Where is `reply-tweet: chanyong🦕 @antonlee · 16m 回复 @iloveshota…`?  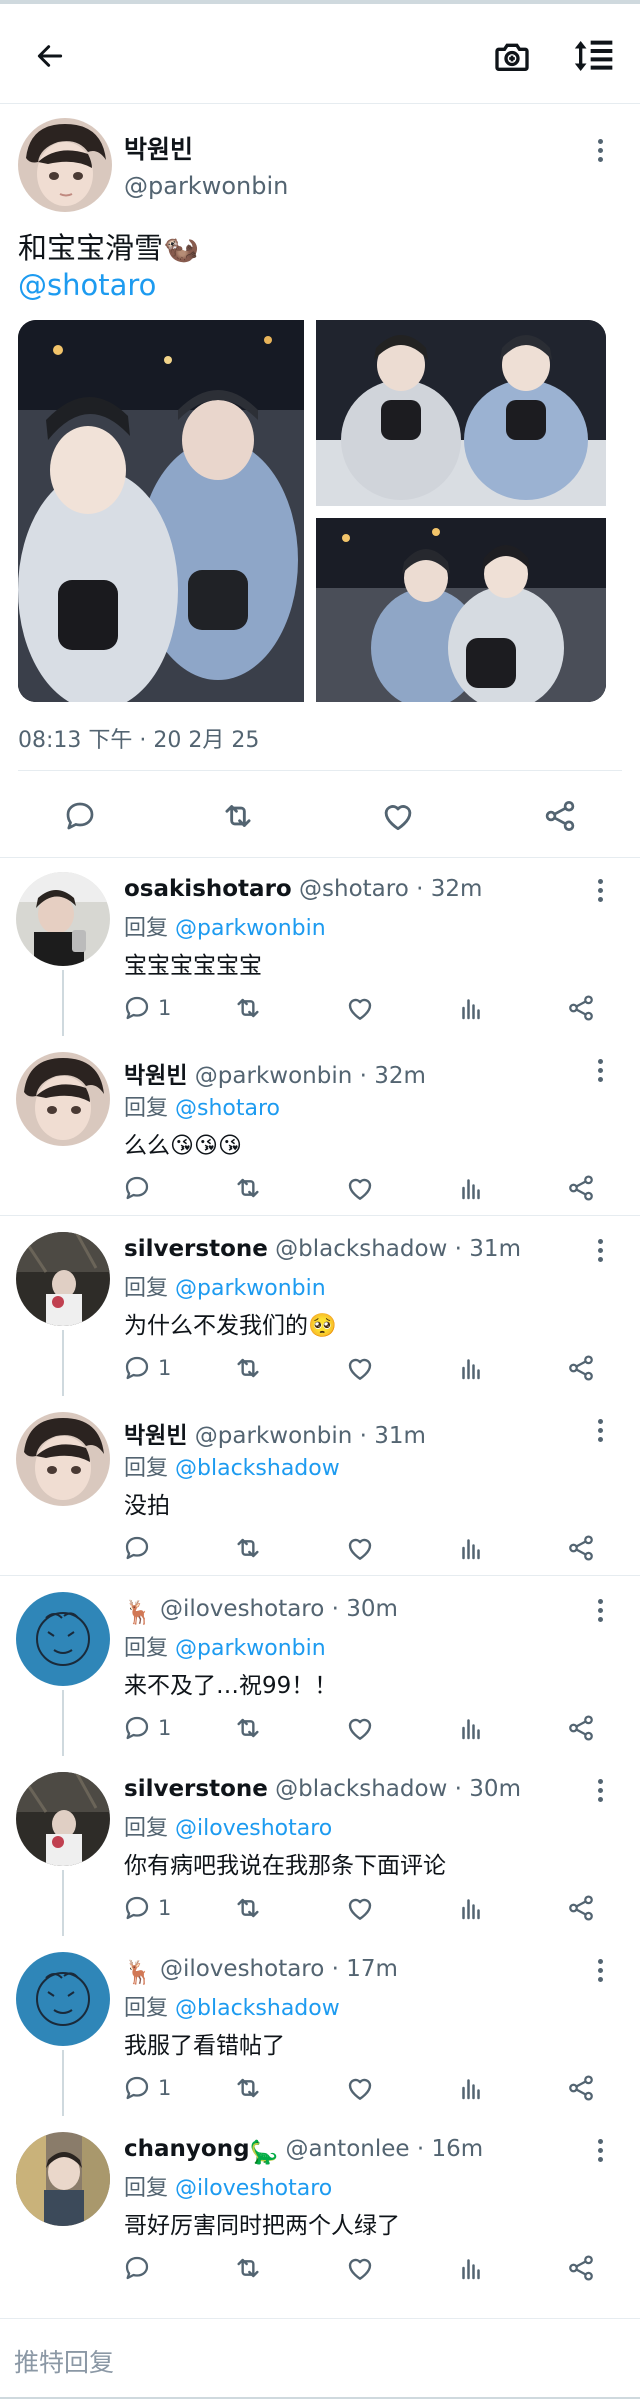
reply-tweet: chanyong🦕 @antonlee · 16m 回复 @iloveshota… is located at coordinates (320, 2206).